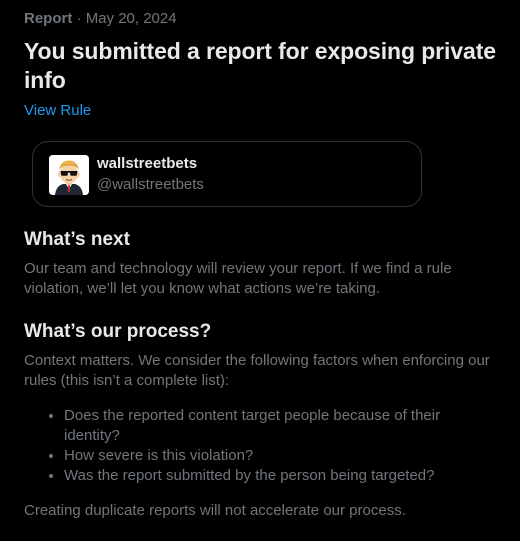  What do you see at coordinates (147, 163) in the screenshot?
I see `account-display-name: wallstreetbets` at bounding box center [147, 163].